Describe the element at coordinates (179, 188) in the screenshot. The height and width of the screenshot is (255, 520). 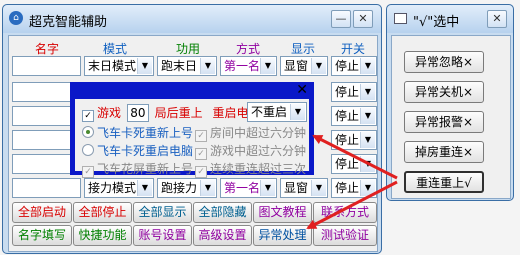
I see `function-value: 跑接力` at that location.